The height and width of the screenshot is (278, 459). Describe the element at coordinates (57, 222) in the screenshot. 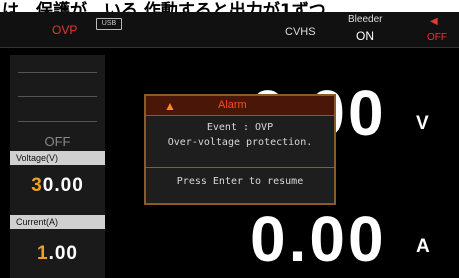

I see `current-header: Current(A)` at that location.